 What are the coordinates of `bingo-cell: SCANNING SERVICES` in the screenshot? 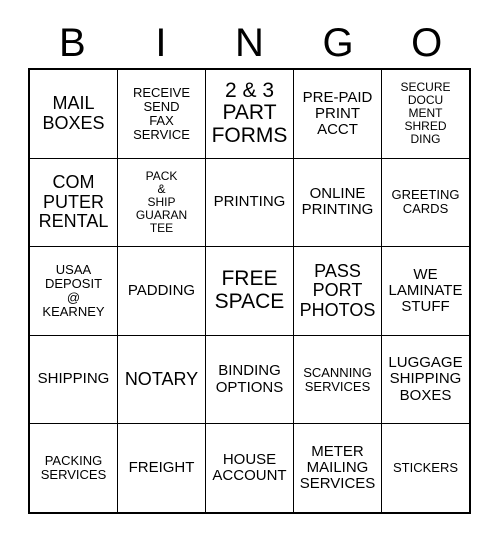 It's located at (338, 379).